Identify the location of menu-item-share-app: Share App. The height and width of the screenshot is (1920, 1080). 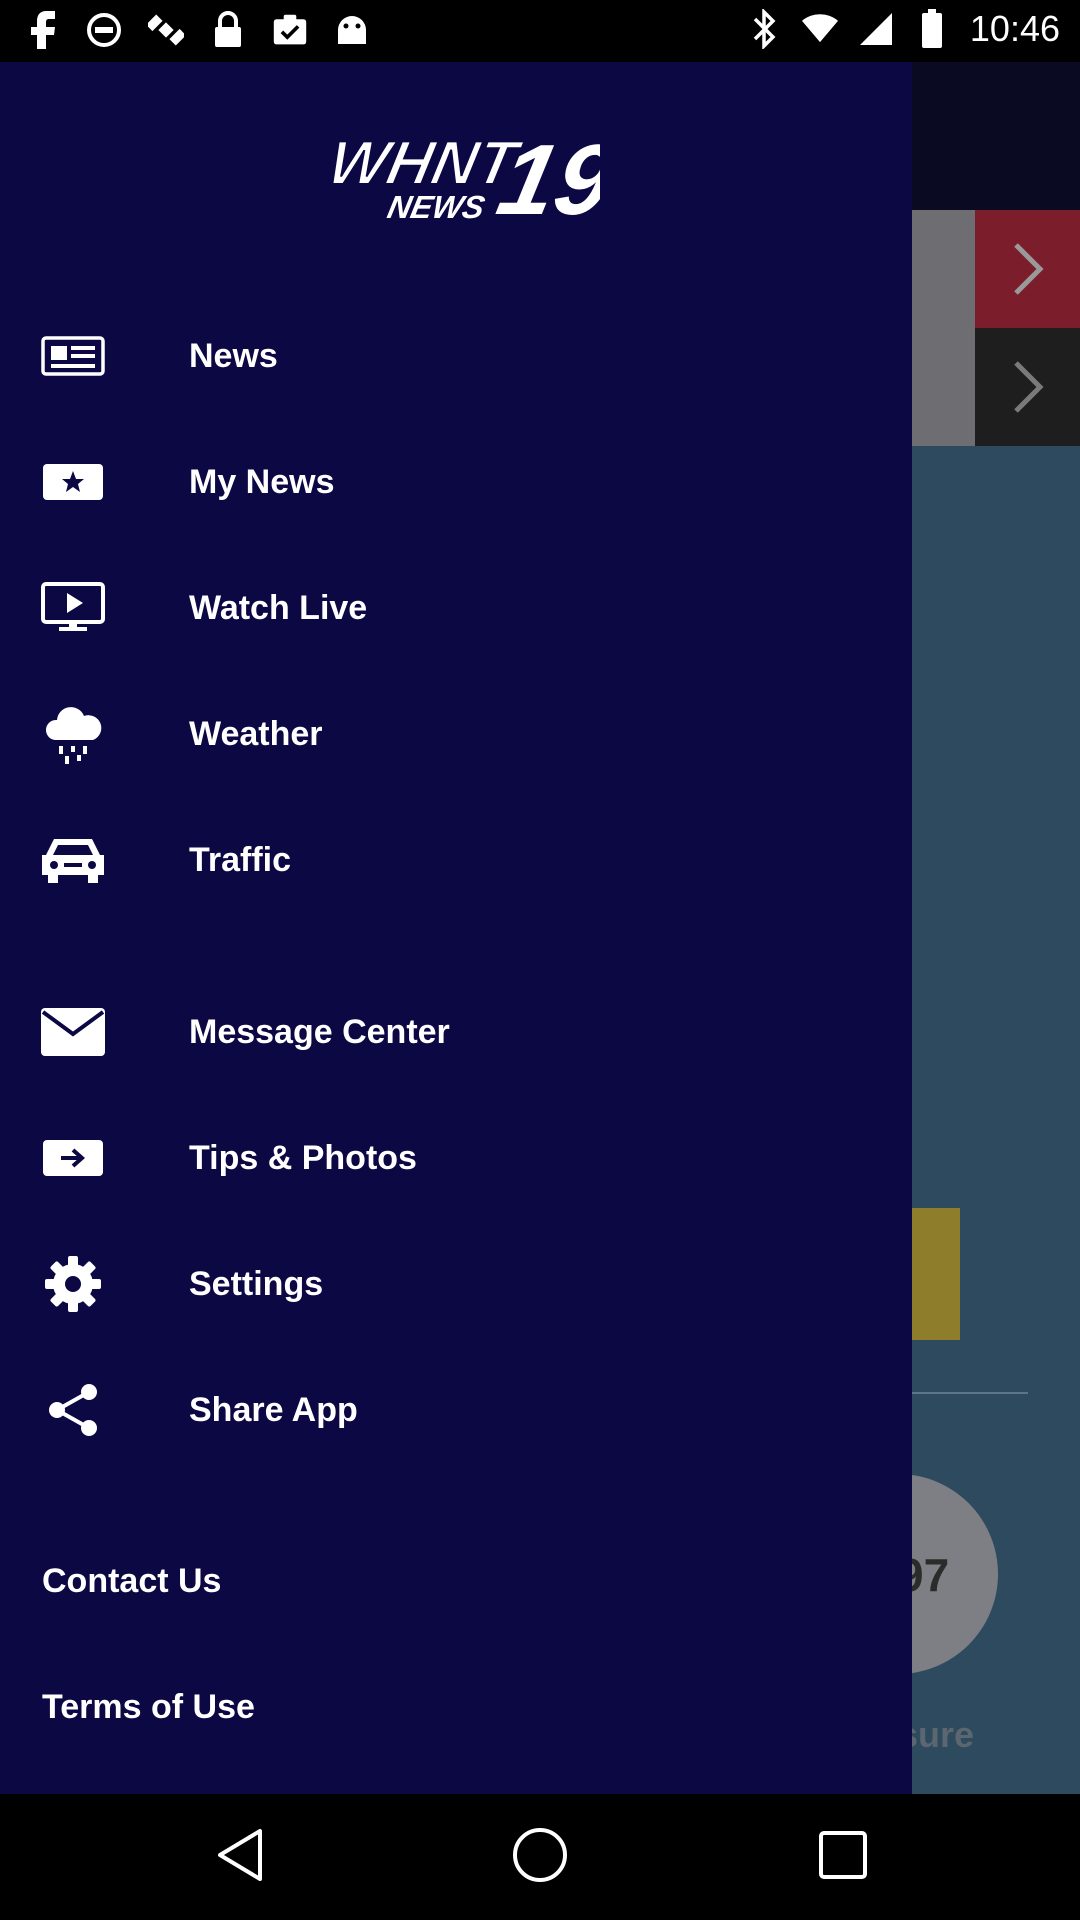
(456, 1410).